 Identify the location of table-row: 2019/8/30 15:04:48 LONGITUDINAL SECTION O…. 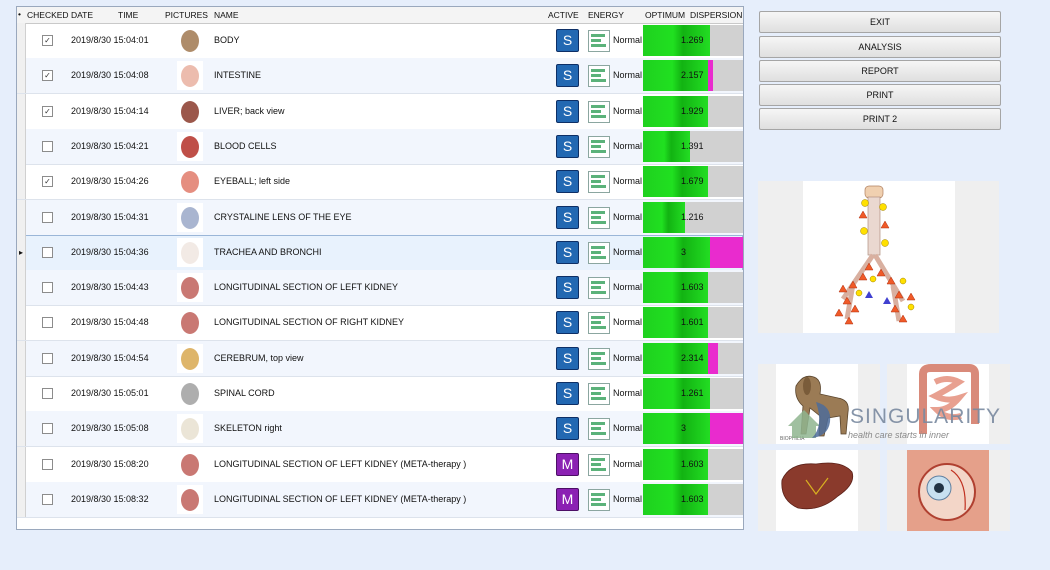
(380, 323).